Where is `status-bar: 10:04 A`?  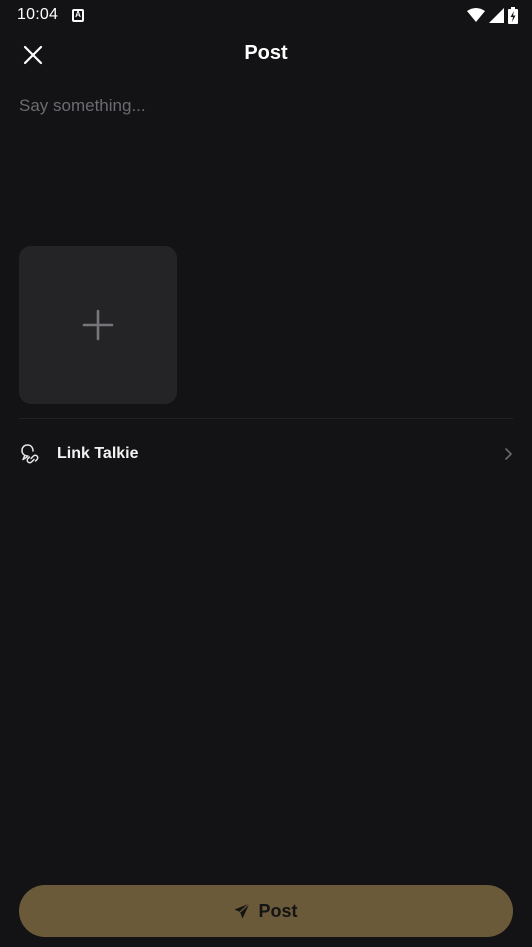 status-bar: 10:04 A is located at coordinates (266, 15).